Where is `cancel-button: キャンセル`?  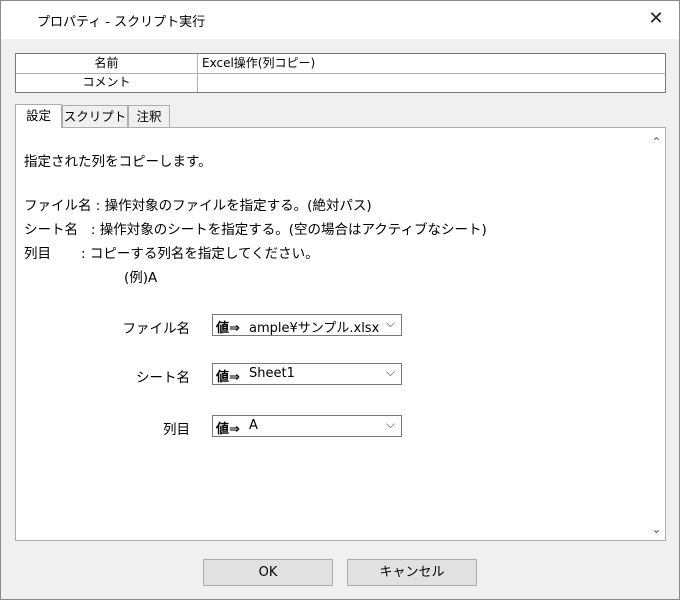 cancel-button: キャンセル is located at coordinates (412, 572).